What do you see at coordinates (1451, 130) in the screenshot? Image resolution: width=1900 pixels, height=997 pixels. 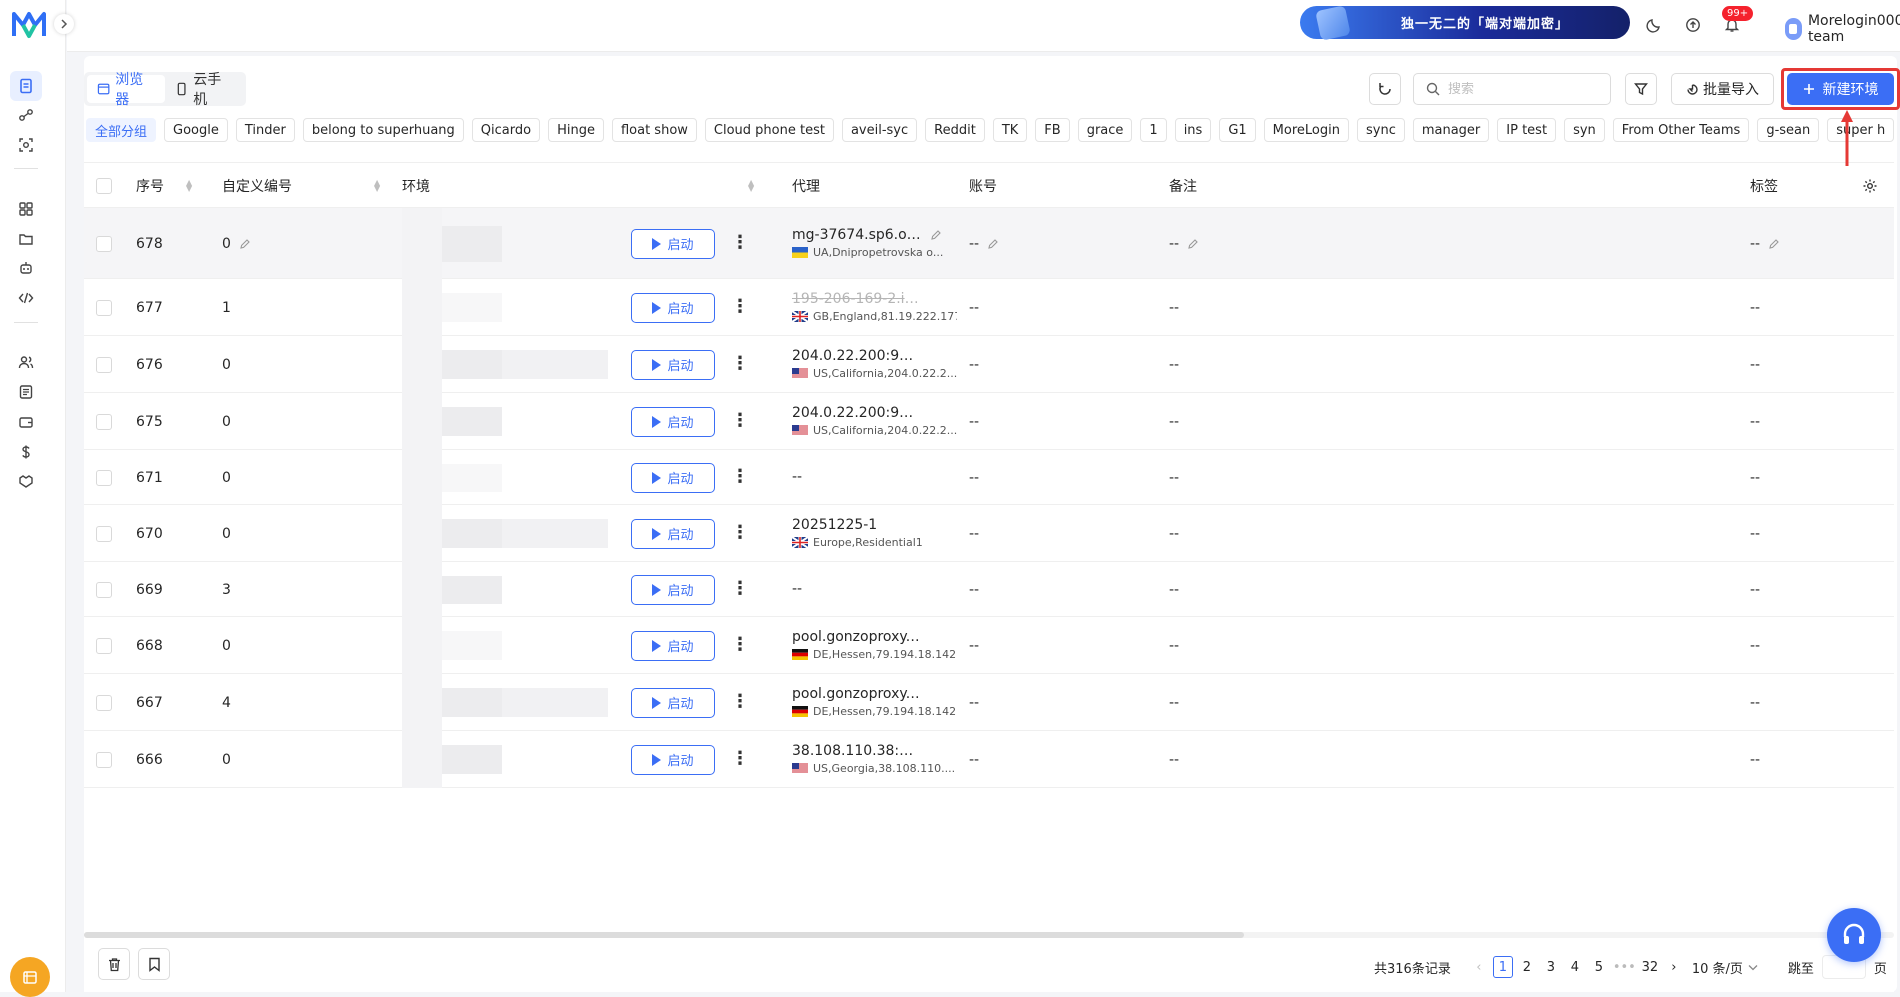 I see `group-tag: manager` at bounding box center [1451, 130].